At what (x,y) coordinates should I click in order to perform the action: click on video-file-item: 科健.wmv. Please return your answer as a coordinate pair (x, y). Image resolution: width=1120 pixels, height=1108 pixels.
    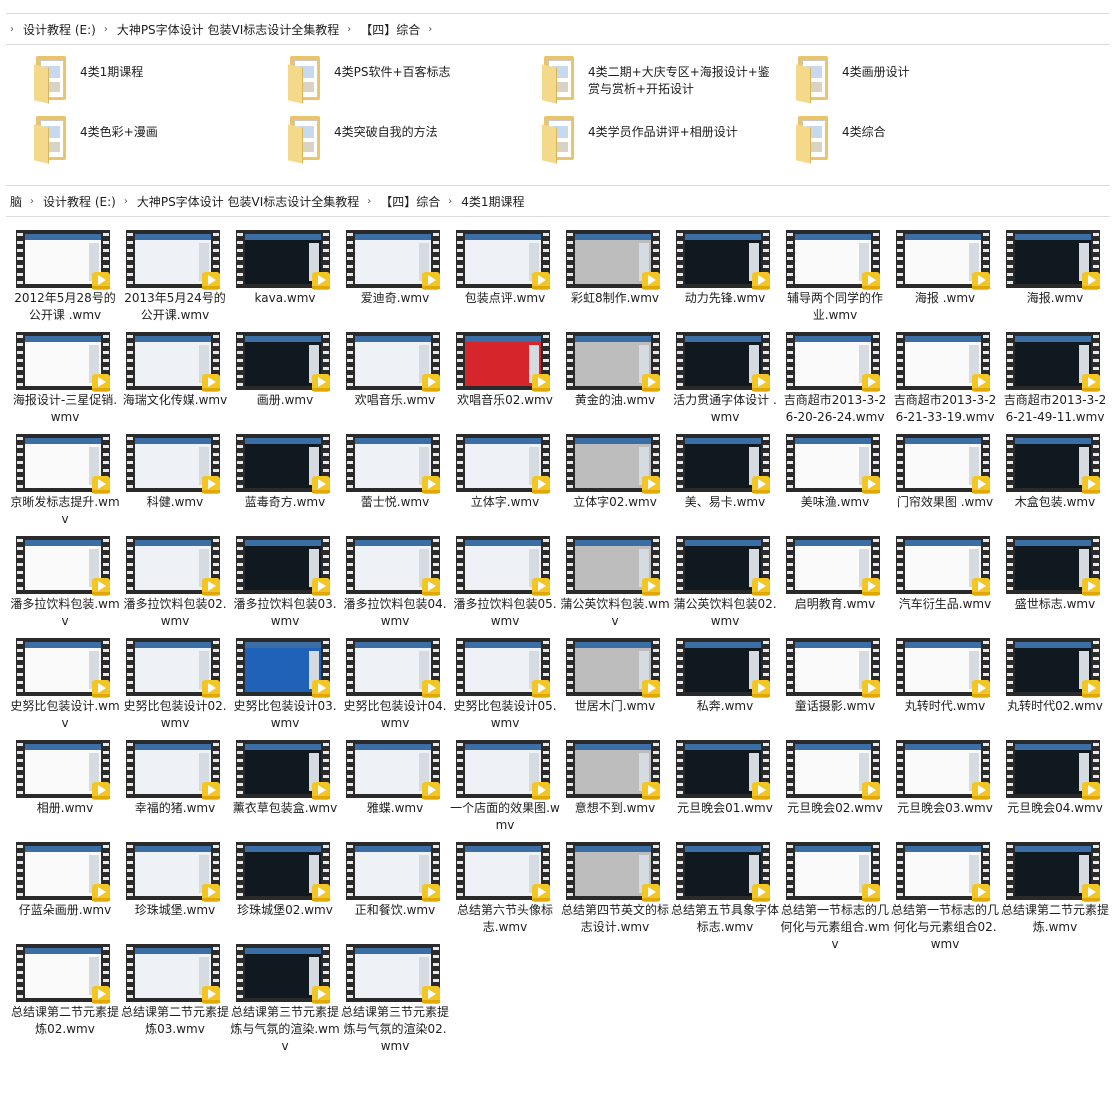
    Looking at the image, I should click on (175, 483).